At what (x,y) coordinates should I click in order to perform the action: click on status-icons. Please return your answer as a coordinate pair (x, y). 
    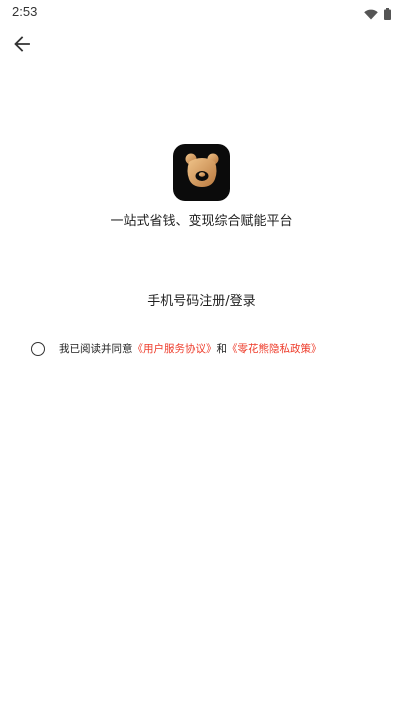
    Looking at the image, I should click on (377, 14).